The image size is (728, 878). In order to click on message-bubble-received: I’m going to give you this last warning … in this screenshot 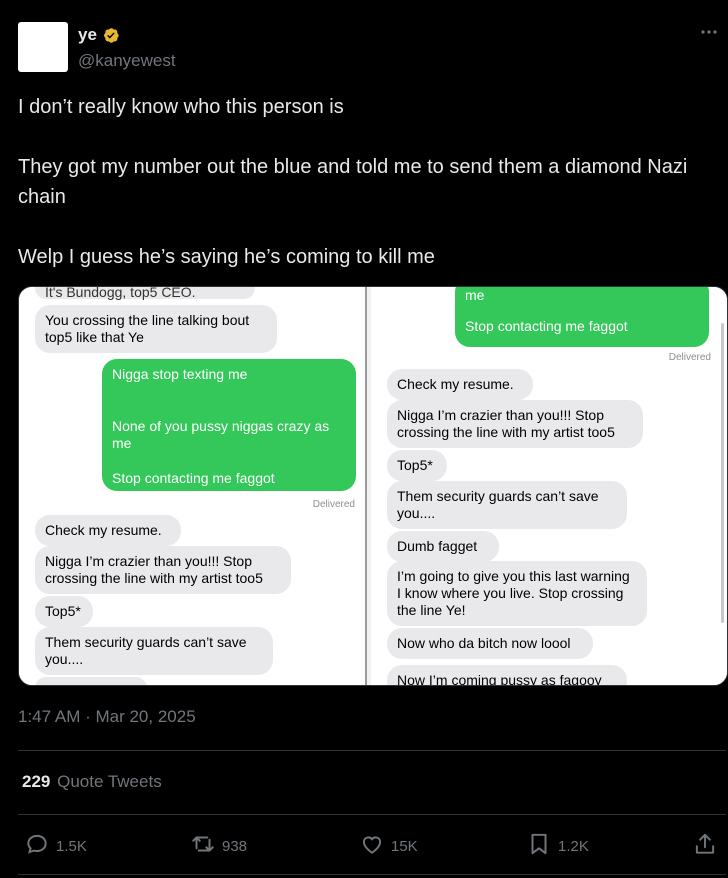, I will do `click(517, 593)`.